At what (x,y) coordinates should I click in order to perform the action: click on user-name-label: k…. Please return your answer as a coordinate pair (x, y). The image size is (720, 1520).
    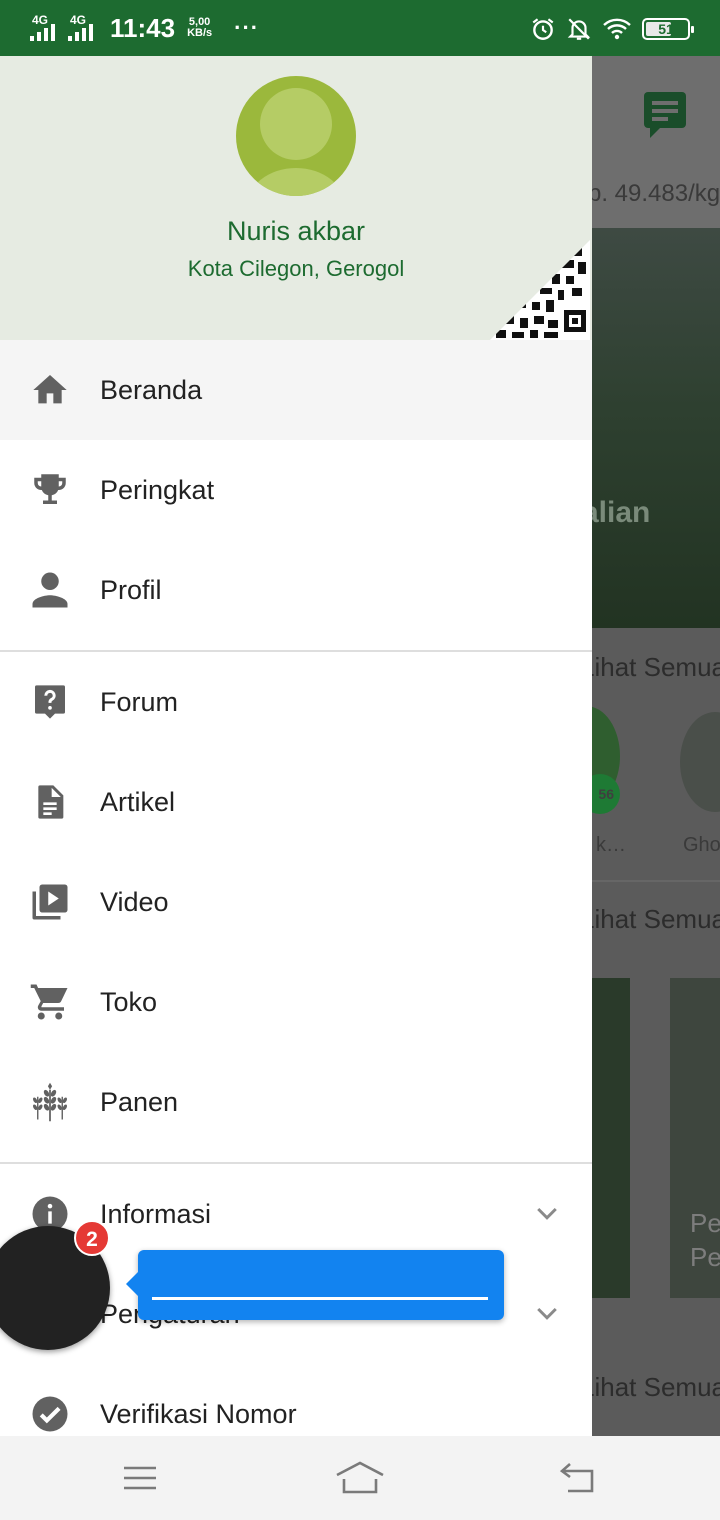
    Looking at the image, I should click on (611, 845).